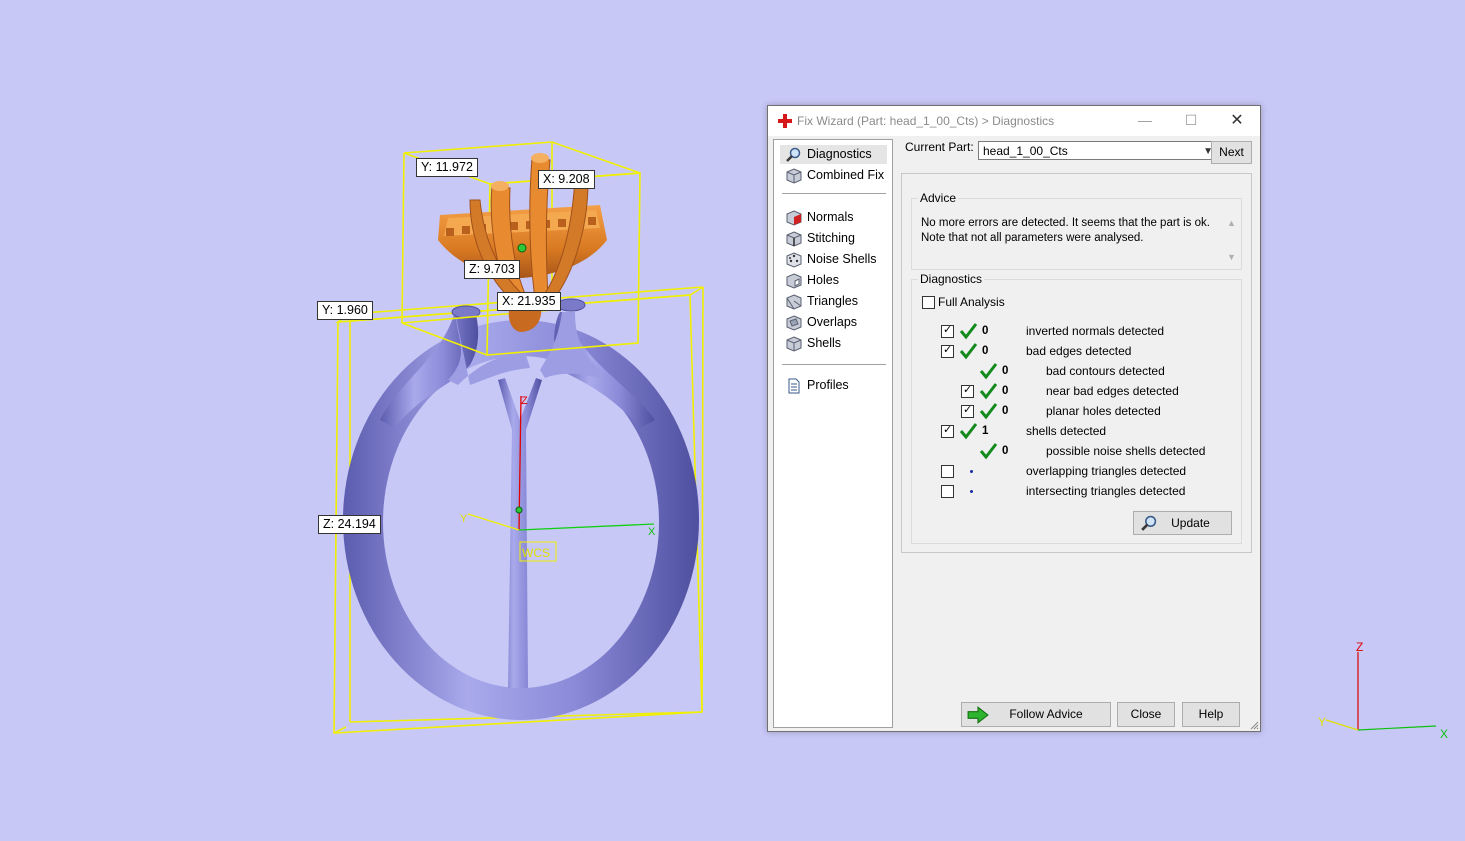 This screenshot has width=1465, height=841. I want to click on nav-item-triangles: Triangles, so click(821, 301).